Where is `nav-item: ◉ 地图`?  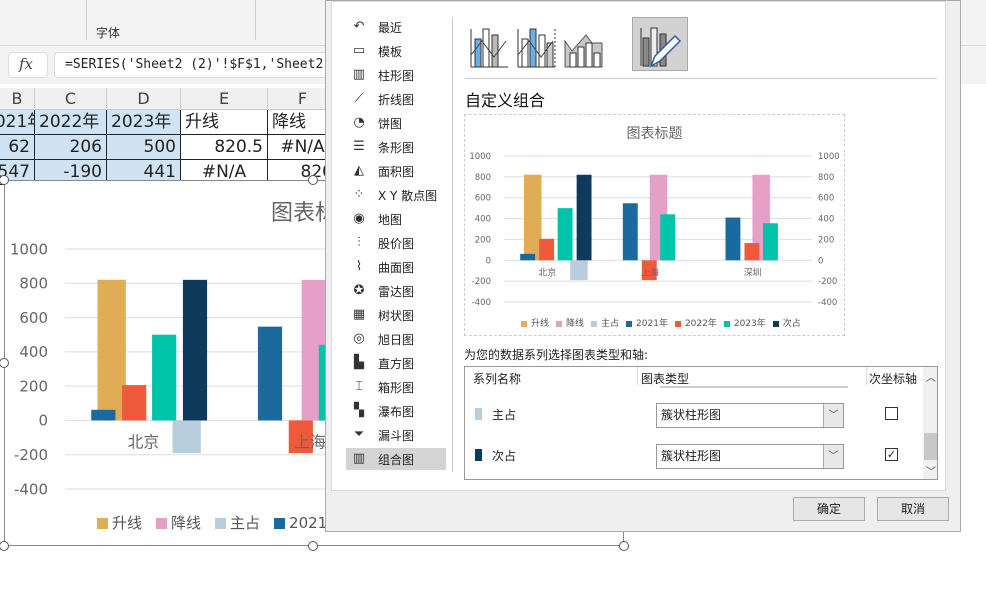 nav-item: ◉ 地图 is located at coordinates (396, 219).